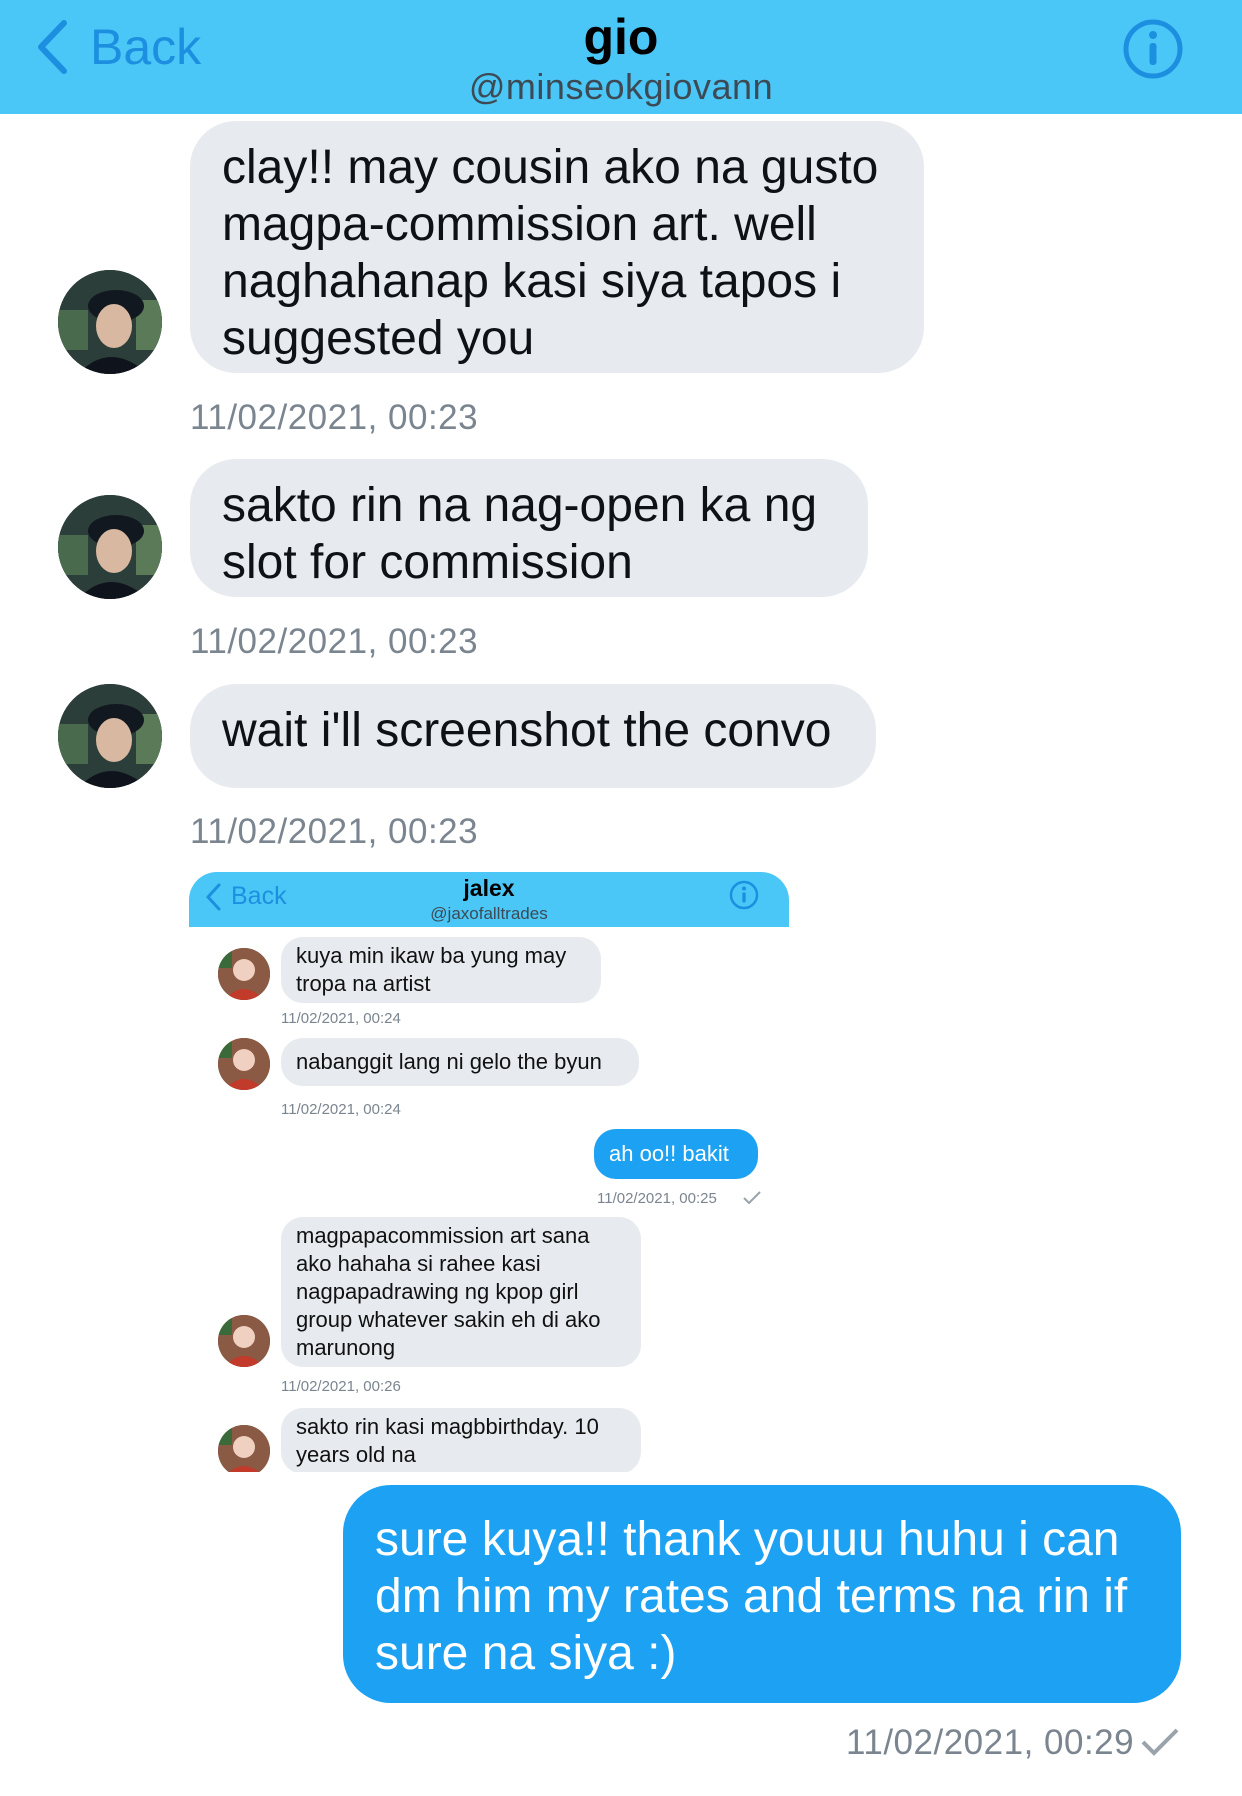 The image size is (1242, 1796). I want to click on info-icon, so click(1153, 49).